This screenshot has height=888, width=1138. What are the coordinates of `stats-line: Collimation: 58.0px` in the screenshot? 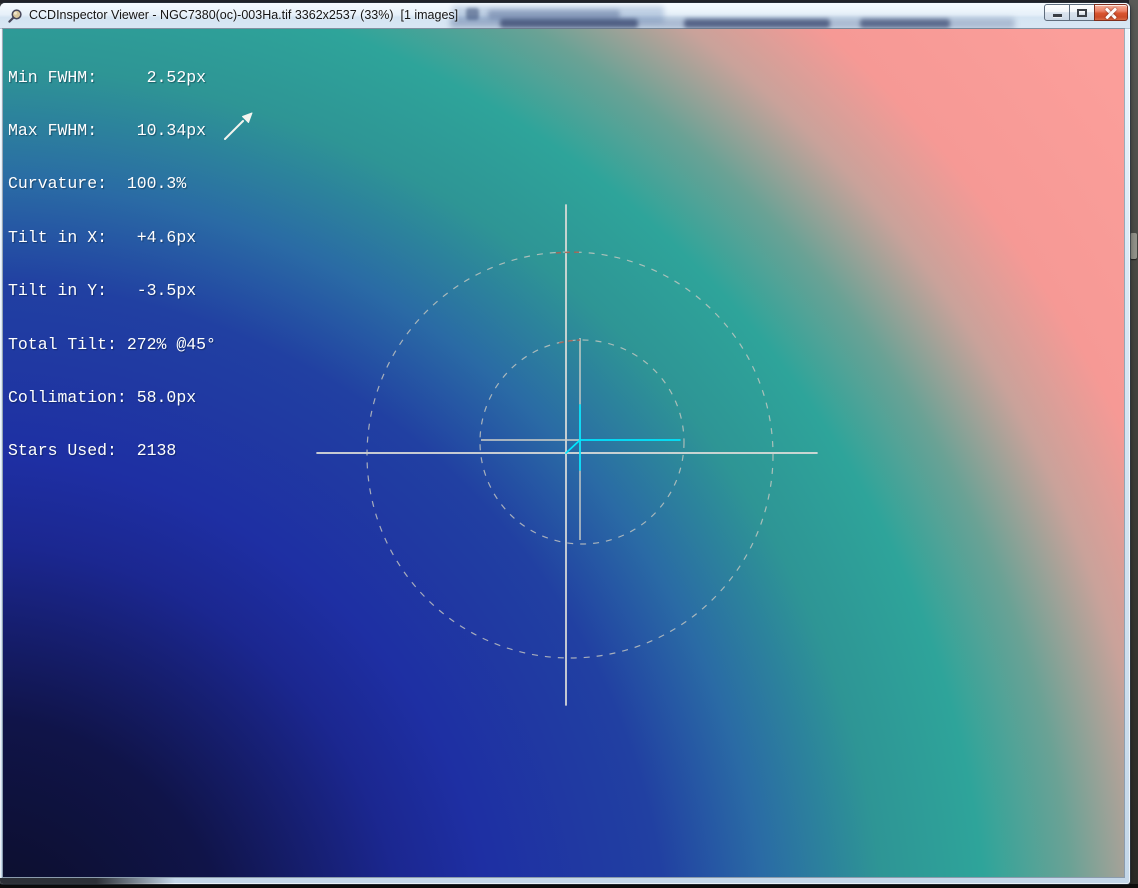 It's located at (102, 397).